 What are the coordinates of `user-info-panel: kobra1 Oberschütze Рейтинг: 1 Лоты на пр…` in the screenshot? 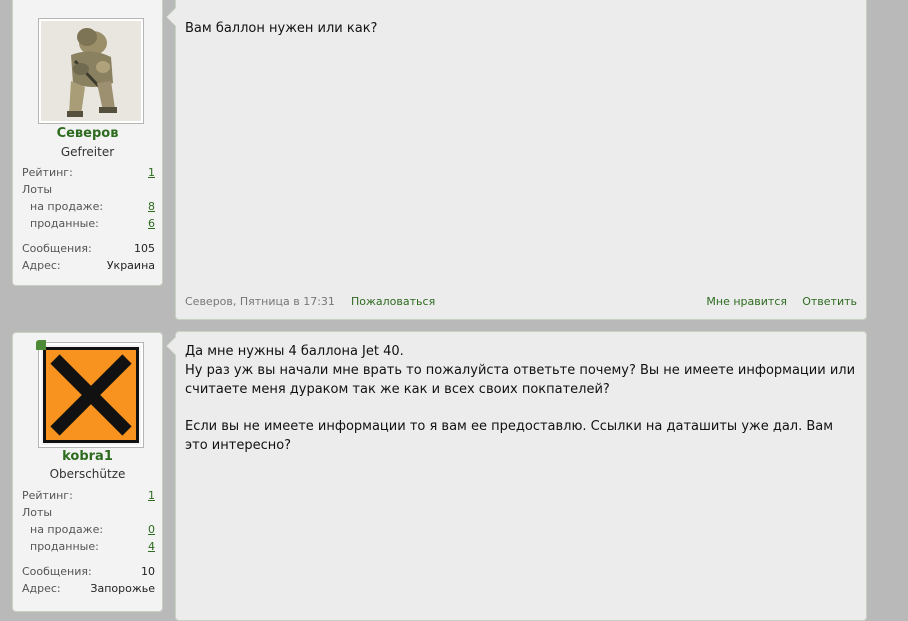 It's located at (87, 472).